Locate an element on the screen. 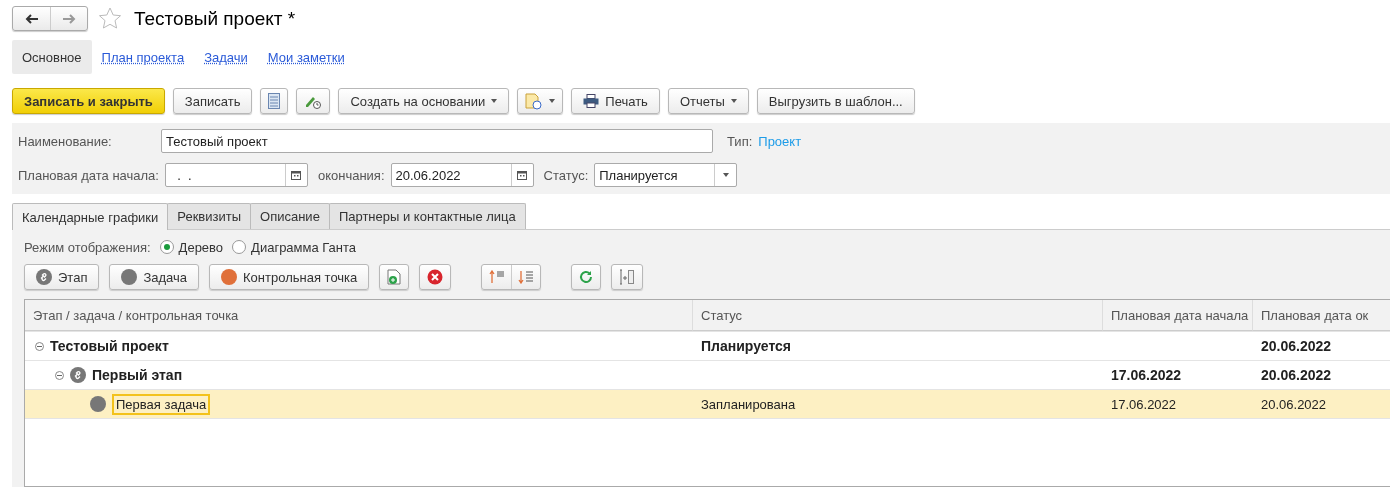  document-clock-icon is located at coordinates (534, 101).